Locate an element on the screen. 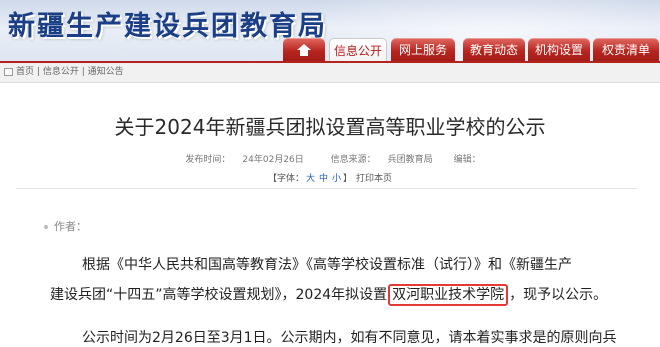  font-large-link: 大 is located at coordinates (310, 179).